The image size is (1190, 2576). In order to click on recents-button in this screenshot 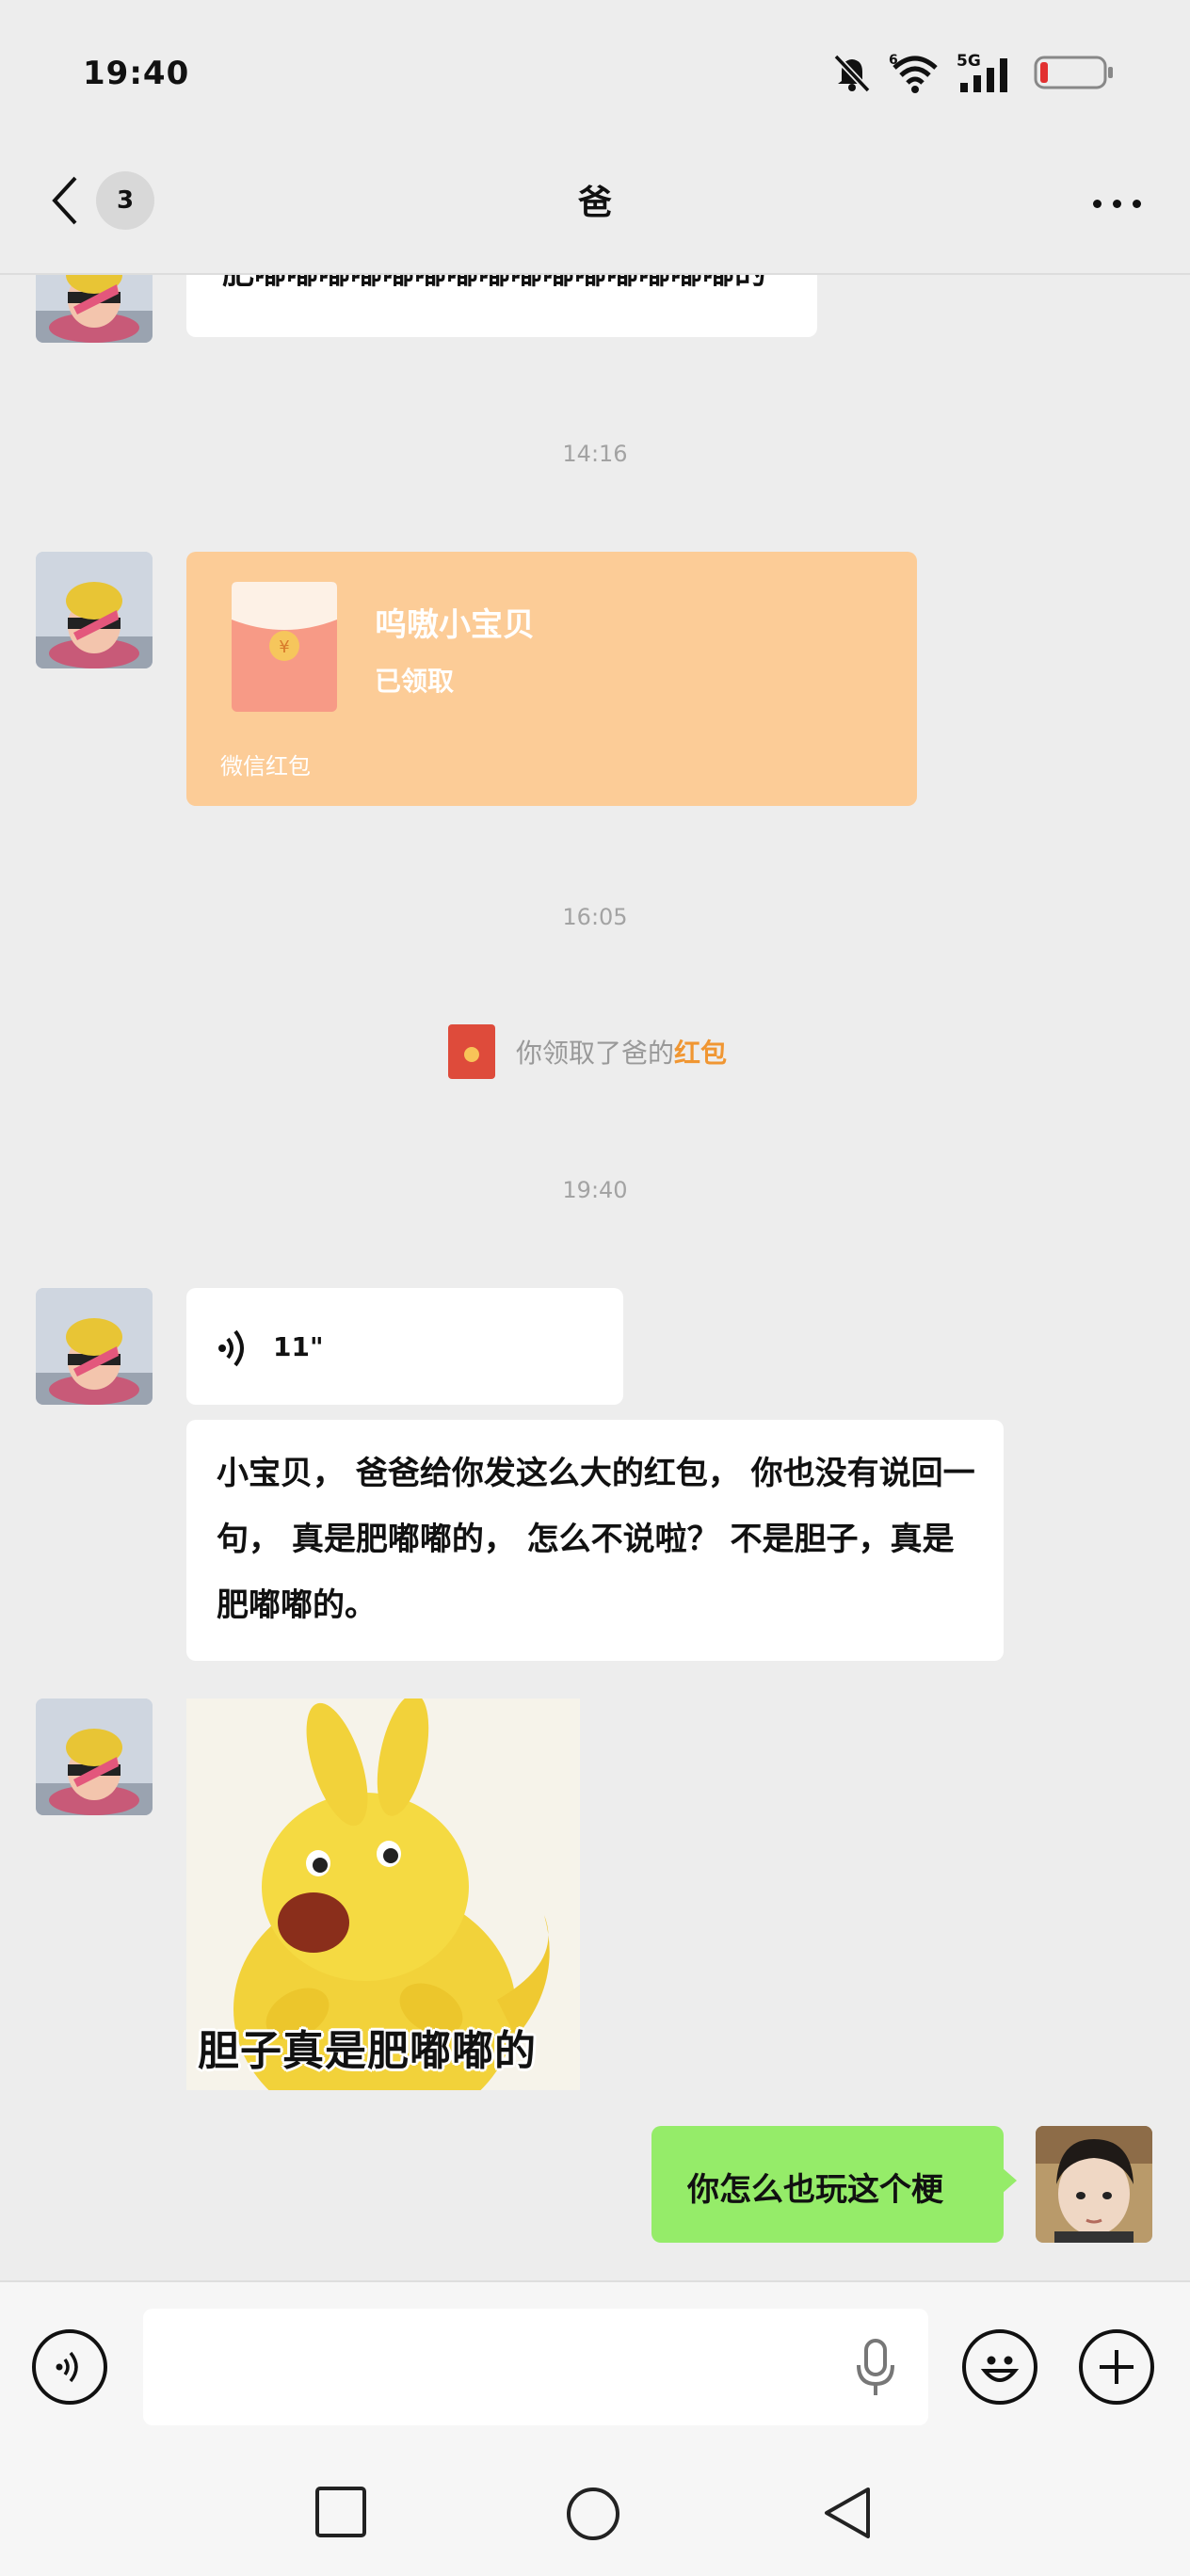, I will do `click(340, 2512)`.